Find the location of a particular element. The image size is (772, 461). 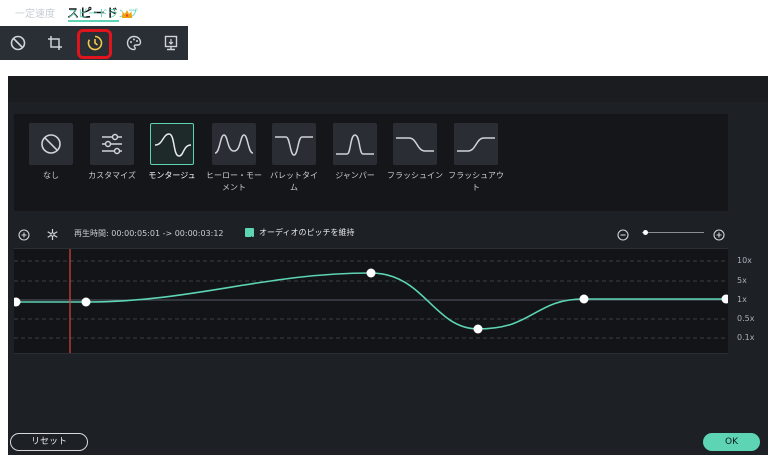

y-axis-label: 5x is located at coordinates (742, 280).